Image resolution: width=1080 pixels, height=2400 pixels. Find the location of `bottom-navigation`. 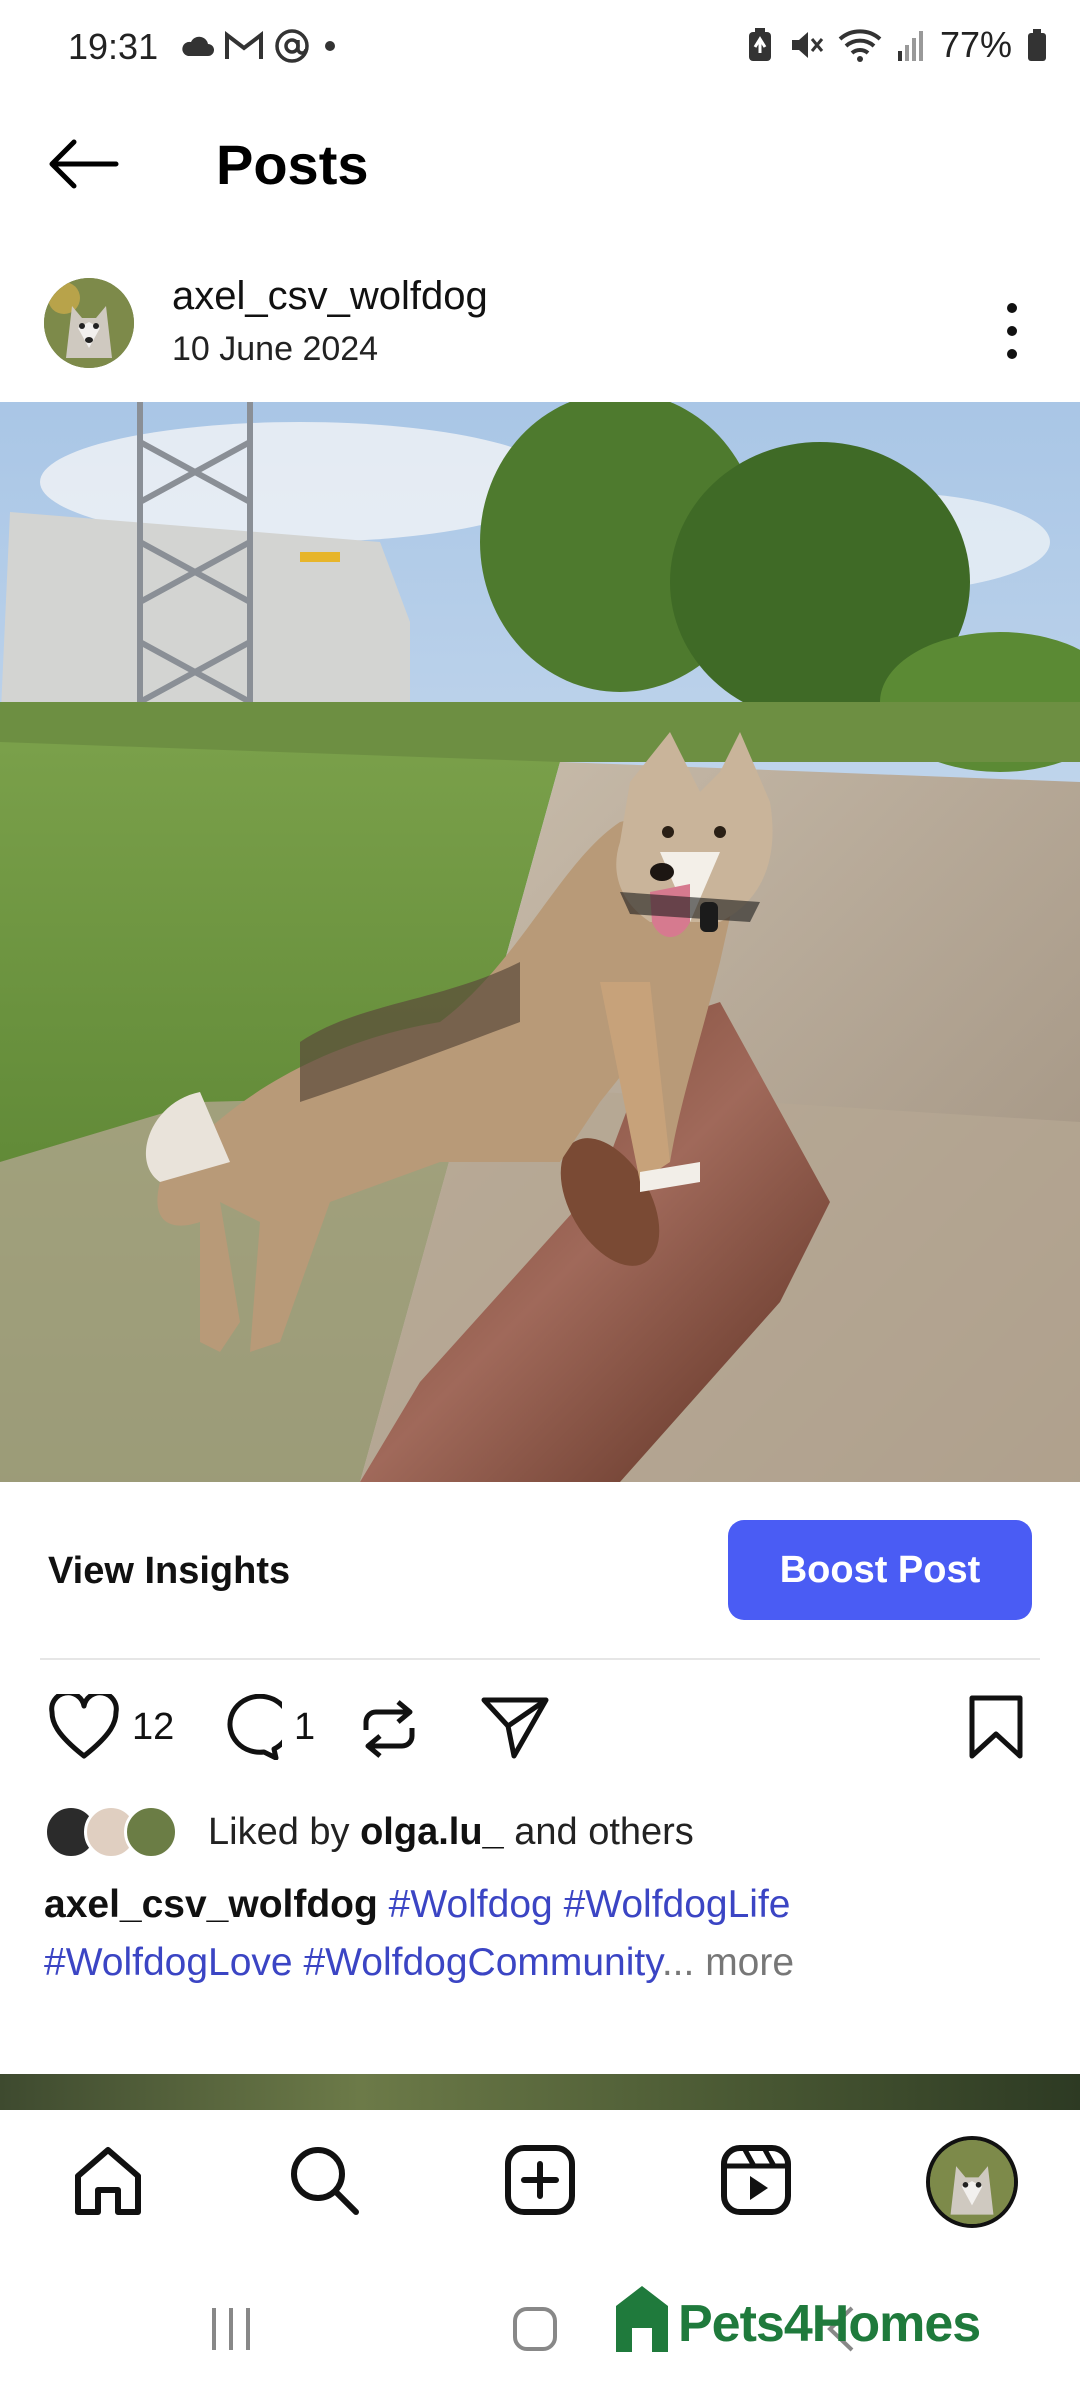

bottom-navigation is located at coordinates (540, 2185).